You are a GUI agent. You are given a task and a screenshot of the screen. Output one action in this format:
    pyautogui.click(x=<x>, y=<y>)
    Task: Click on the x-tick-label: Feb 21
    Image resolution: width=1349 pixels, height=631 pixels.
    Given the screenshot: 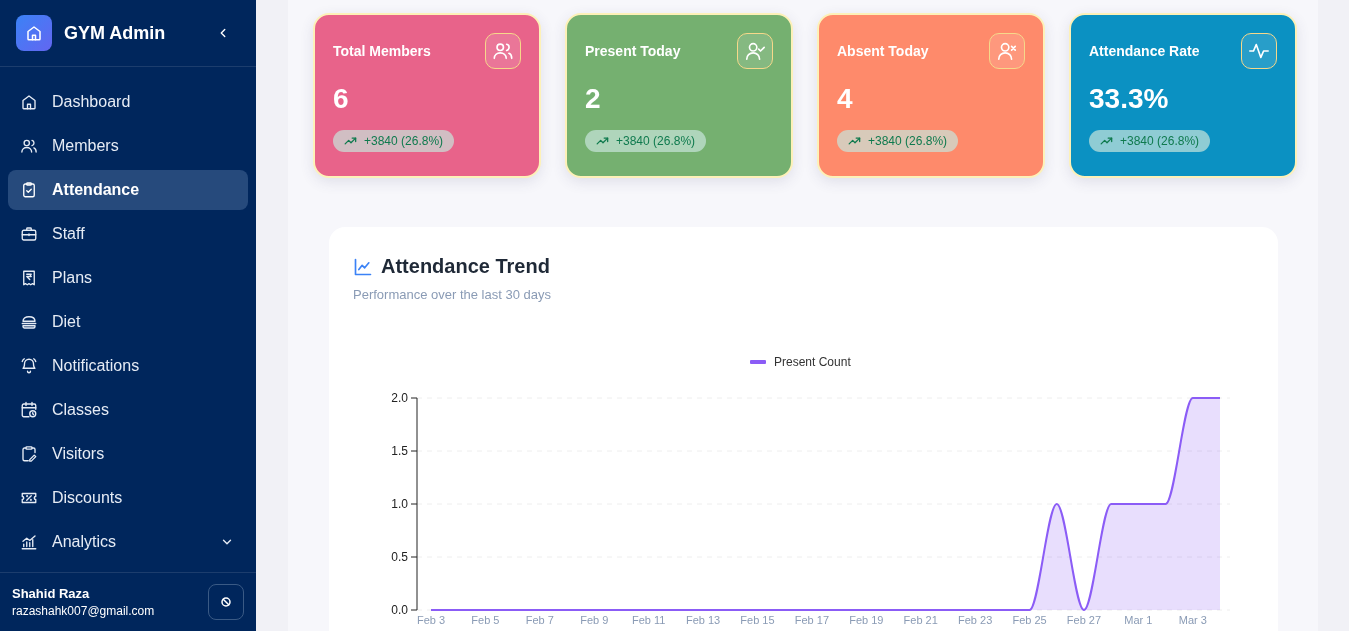 What is the action you would take?
    pyautogui.click(x=920, y=620)
    